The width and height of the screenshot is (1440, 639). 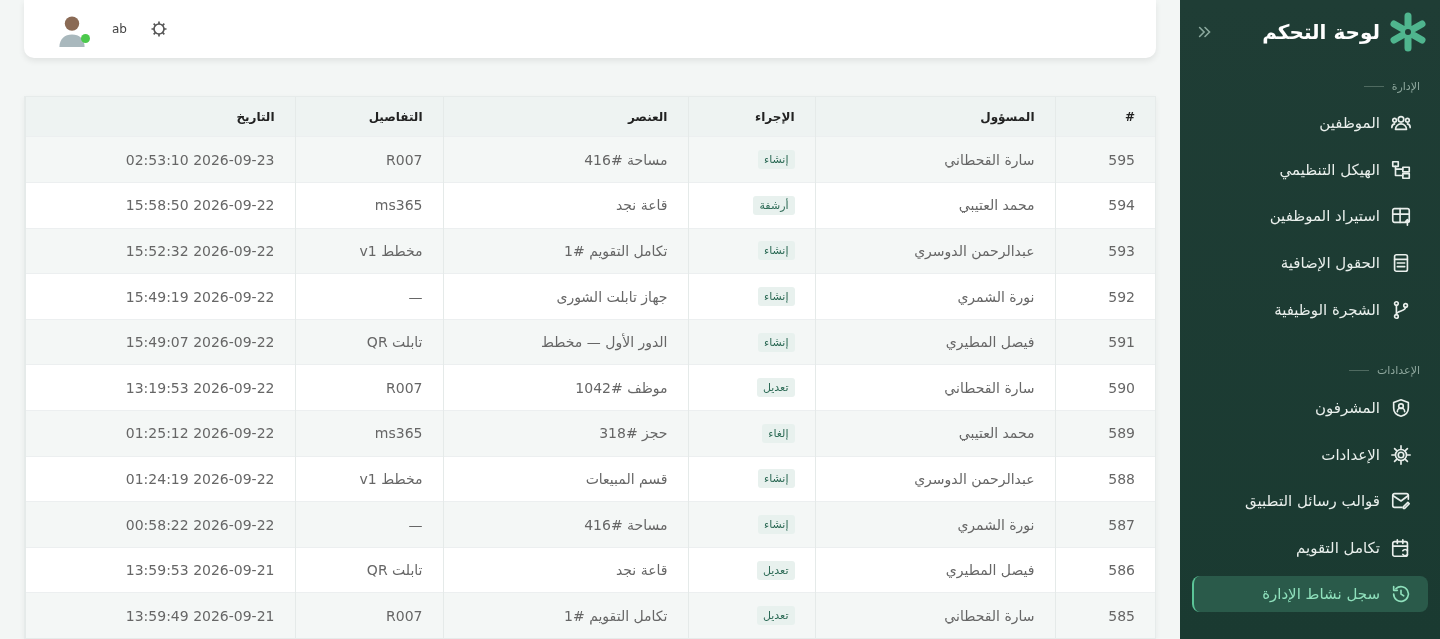 I want to click on nav-item: قوالب رسائل التطبيق, so click(x=1310, y=501).